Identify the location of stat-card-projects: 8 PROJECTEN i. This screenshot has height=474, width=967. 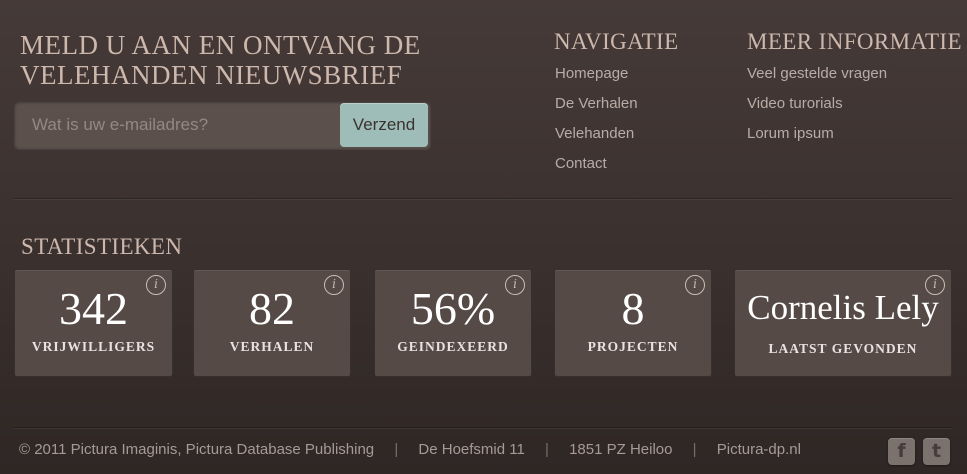
(633, 323).